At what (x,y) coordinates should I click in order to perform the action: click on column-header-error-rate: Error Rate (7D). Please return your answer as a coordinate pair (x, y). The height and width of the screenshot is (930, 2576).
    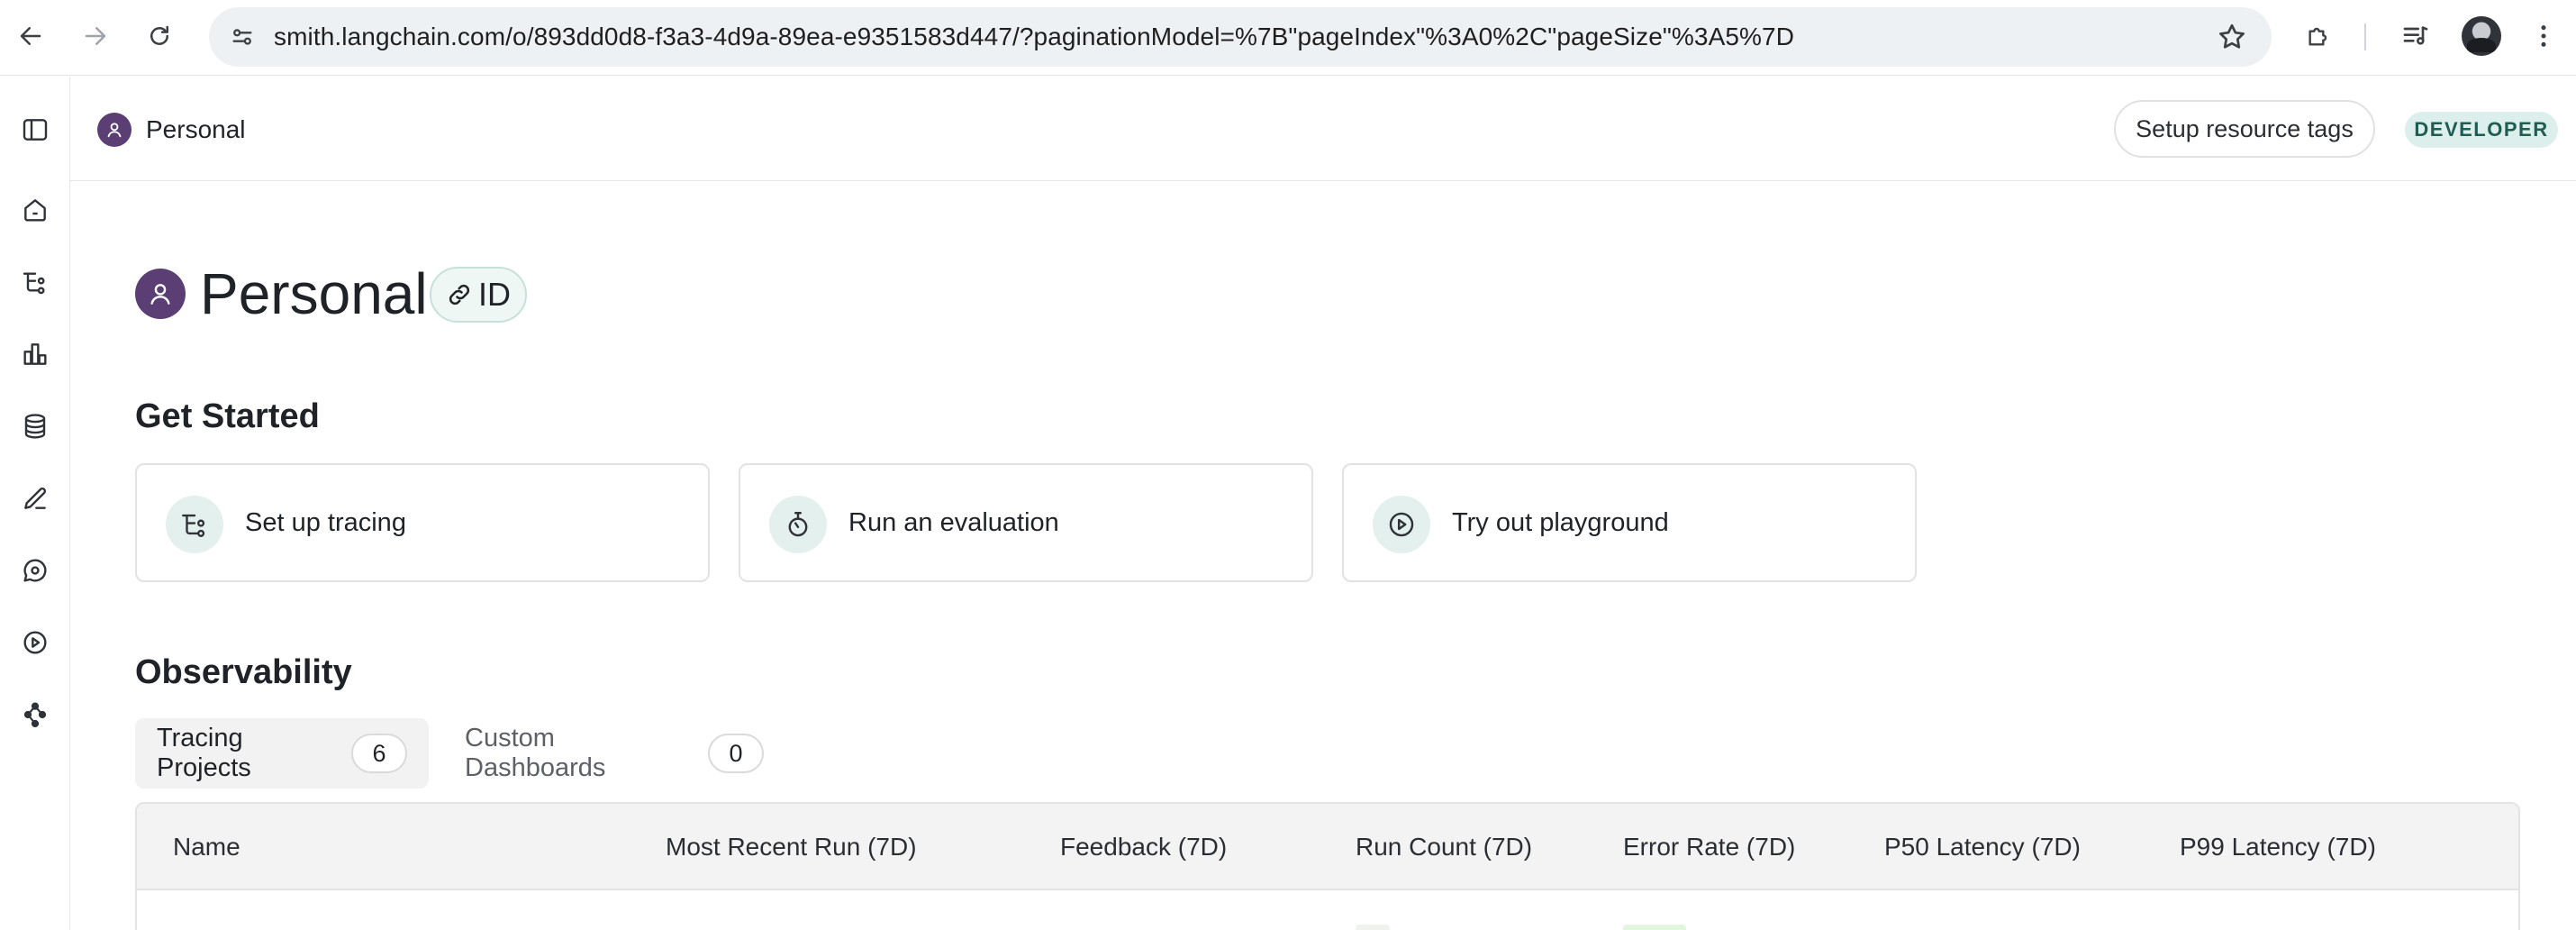
    Looking at the image, I should click on (1709, 847).